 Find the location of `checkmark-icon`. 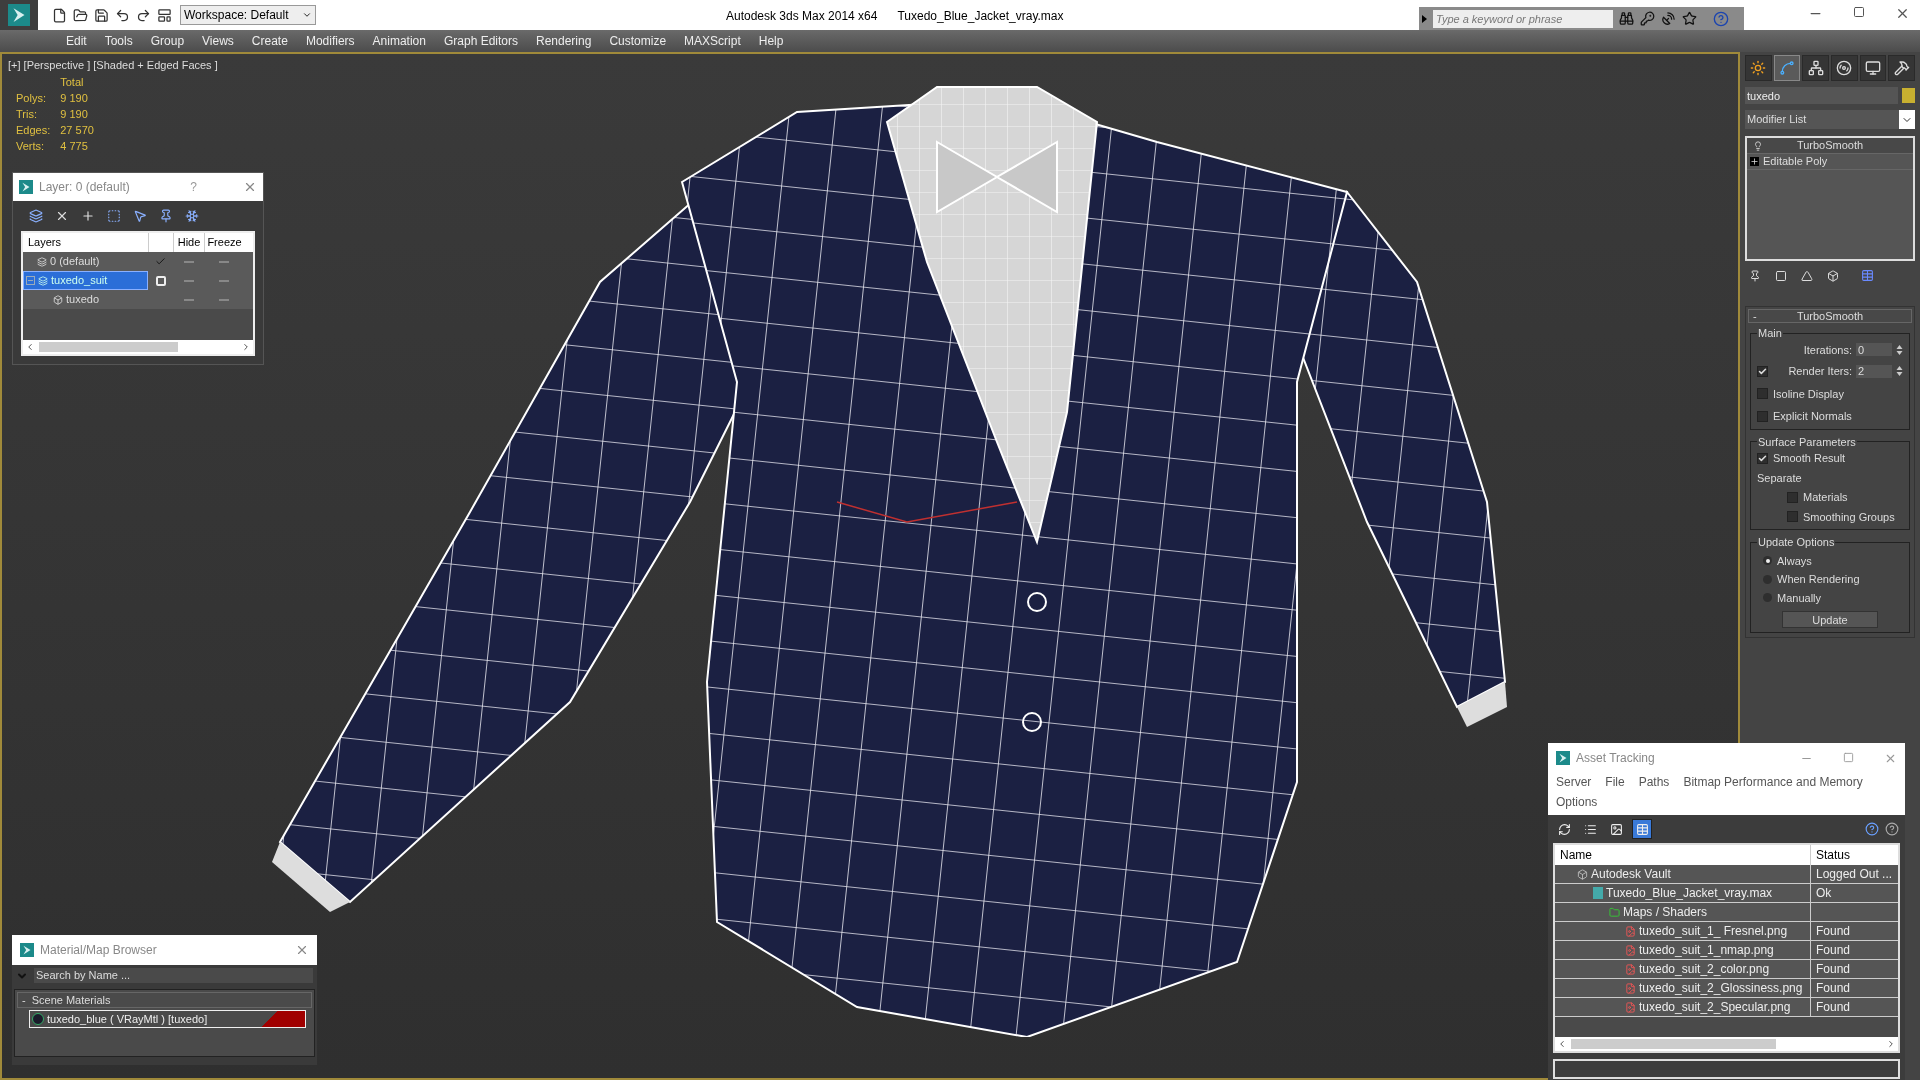

checkmark-icon is located at coordinates (160, 261).